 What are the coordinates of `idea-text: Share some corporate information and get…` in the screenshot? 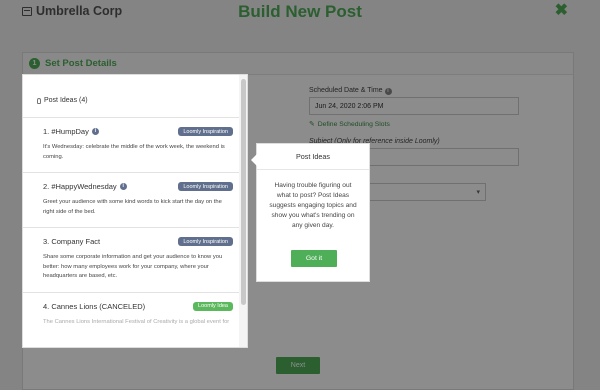 It's located at (133, 266).